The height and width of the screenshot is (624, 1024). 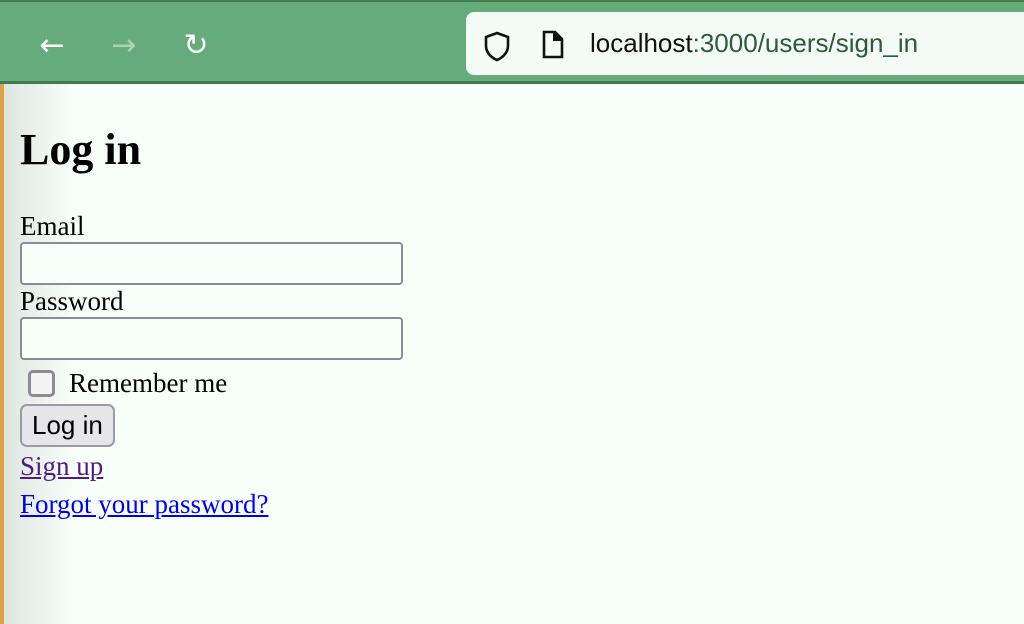 What do you see at coordinates (553, 44) in the screenshot?
I see `page-icon` at bounding box center [553, 44].